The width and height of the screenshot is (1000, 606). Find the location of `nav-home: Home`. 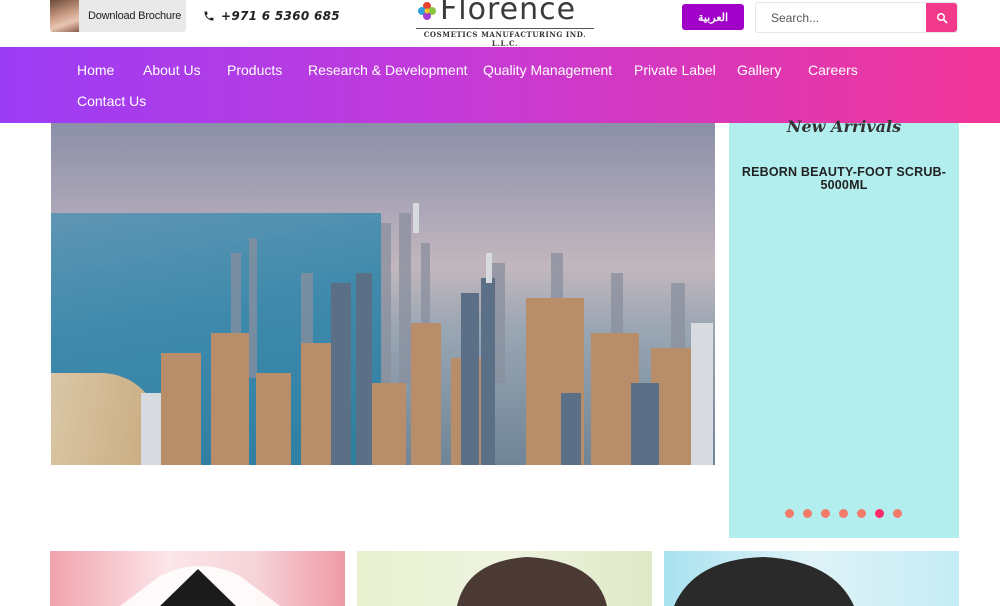

nav-home: Home is located at coordinates (95, 70).